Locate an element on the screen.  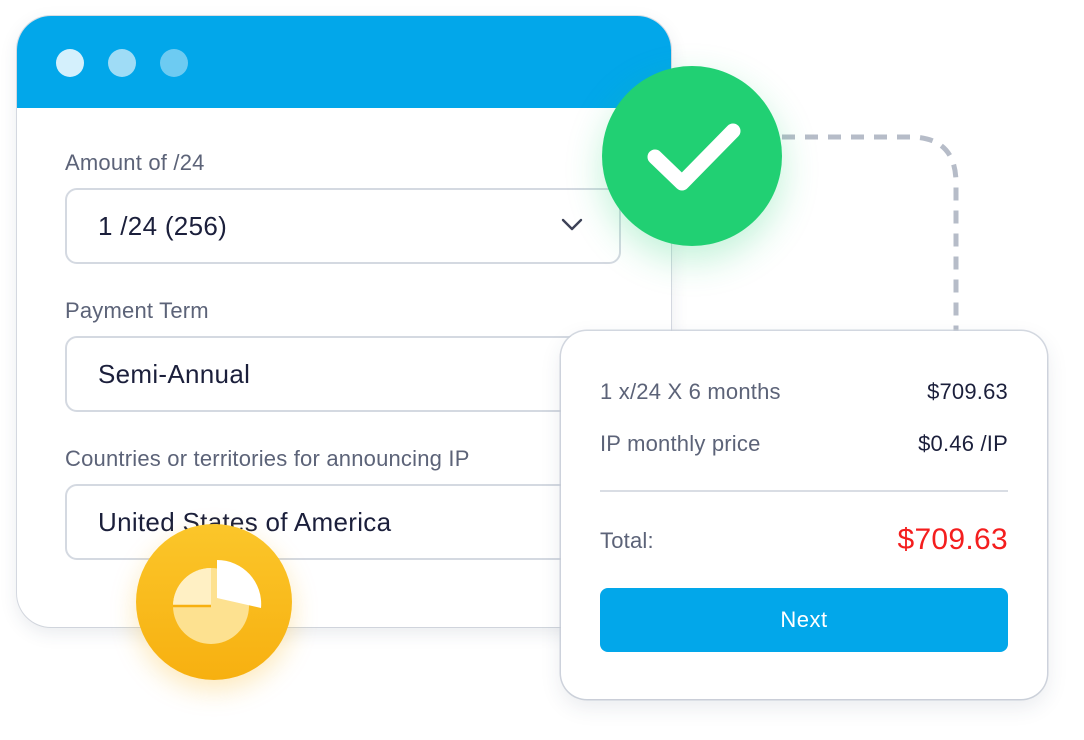
total-label: Total: is located at coordinates (627, 540).